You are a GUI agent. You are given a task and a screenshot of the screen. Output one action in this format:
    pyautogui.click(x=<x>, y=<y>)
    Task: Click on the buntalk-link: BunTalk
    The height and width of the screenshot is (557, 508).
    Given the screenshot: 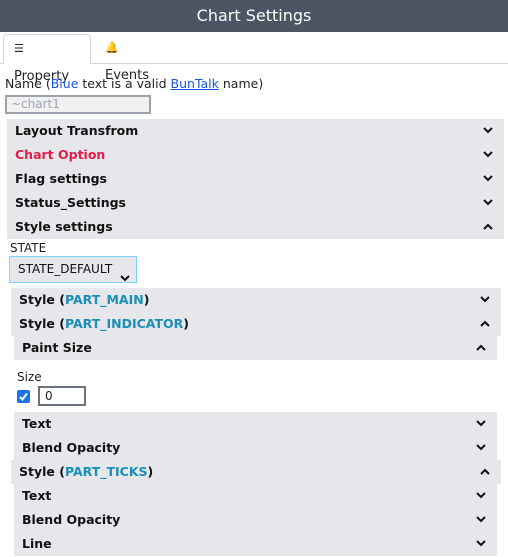 What is the action you would take?
    pyautogui.click(x=195, y=83)
    